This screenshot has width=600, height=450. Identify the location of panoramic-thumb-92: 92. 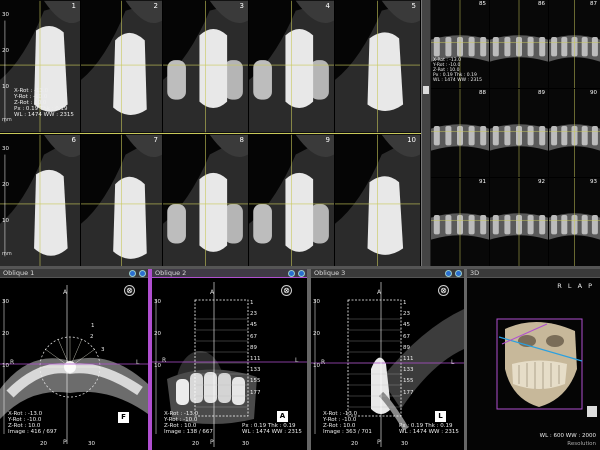
(519, 222).